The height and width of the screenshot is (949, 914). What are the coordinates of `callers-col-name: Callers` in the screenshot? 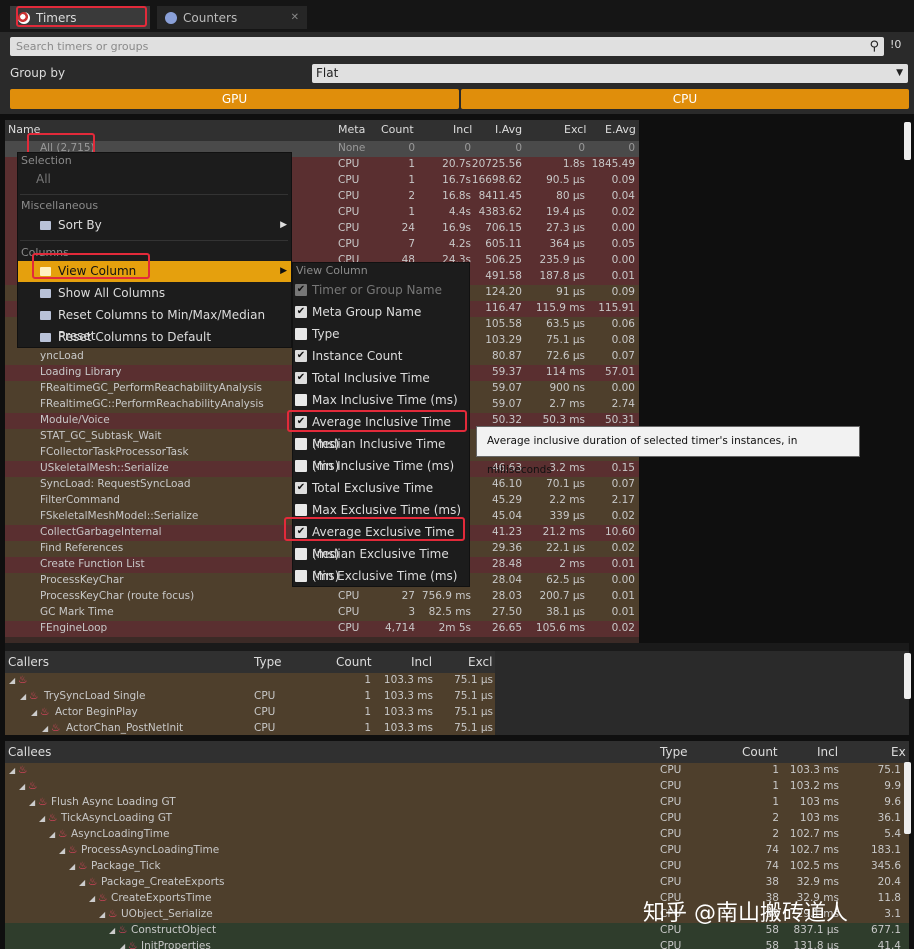 It's located at (28, 662).